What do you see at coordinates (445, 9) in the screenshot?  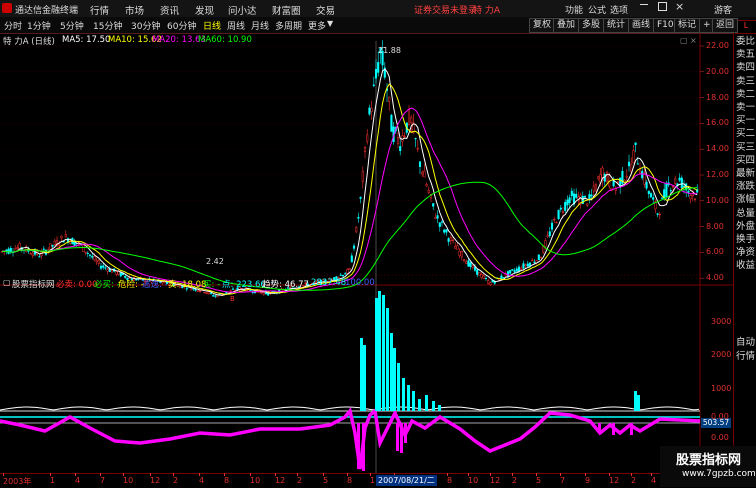 I see `login-warning: 证券交易未登录` at bounding box center [445, 9].